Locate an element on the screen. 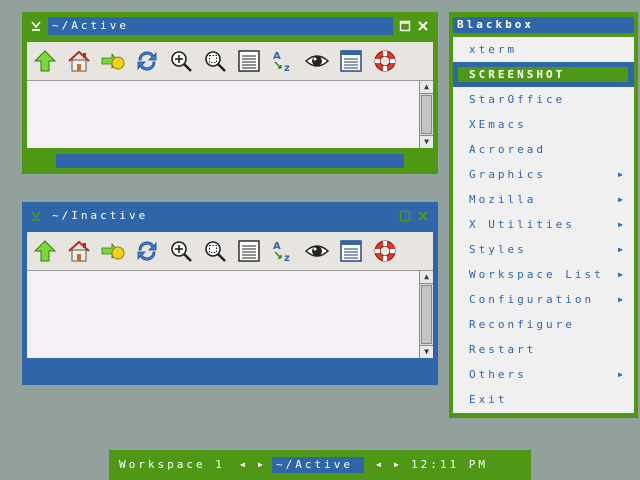 The image size is (640, 480). menu-item-label: Graphics is located at coordinates (507, 174).